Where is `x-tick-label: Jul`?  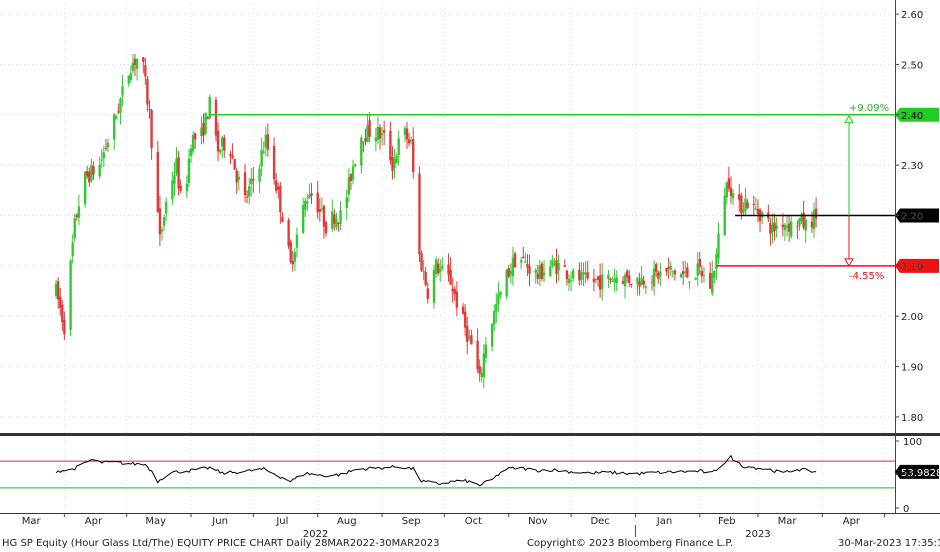
x-tick-label: Jul is located at coordinates (281, 521).